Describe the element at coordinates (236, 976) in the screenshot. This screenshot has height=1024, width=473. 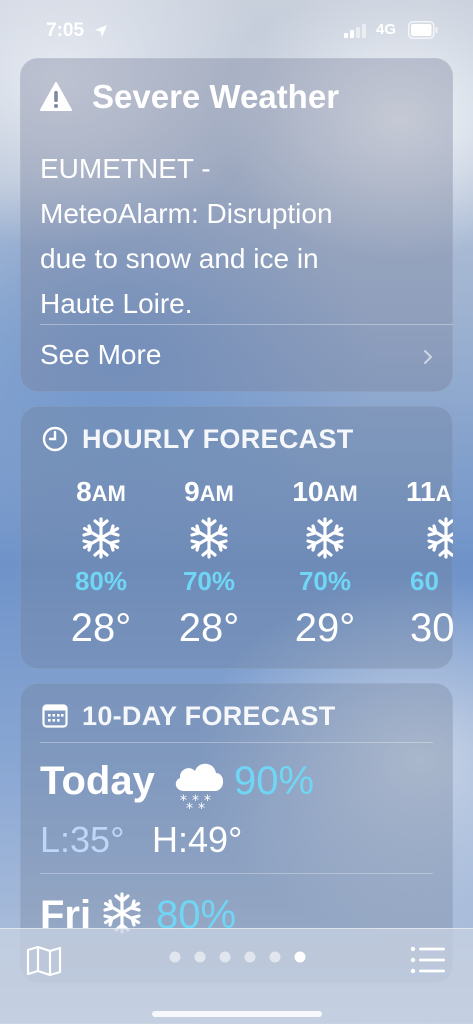
I see `bottom-toolbar` at that location.